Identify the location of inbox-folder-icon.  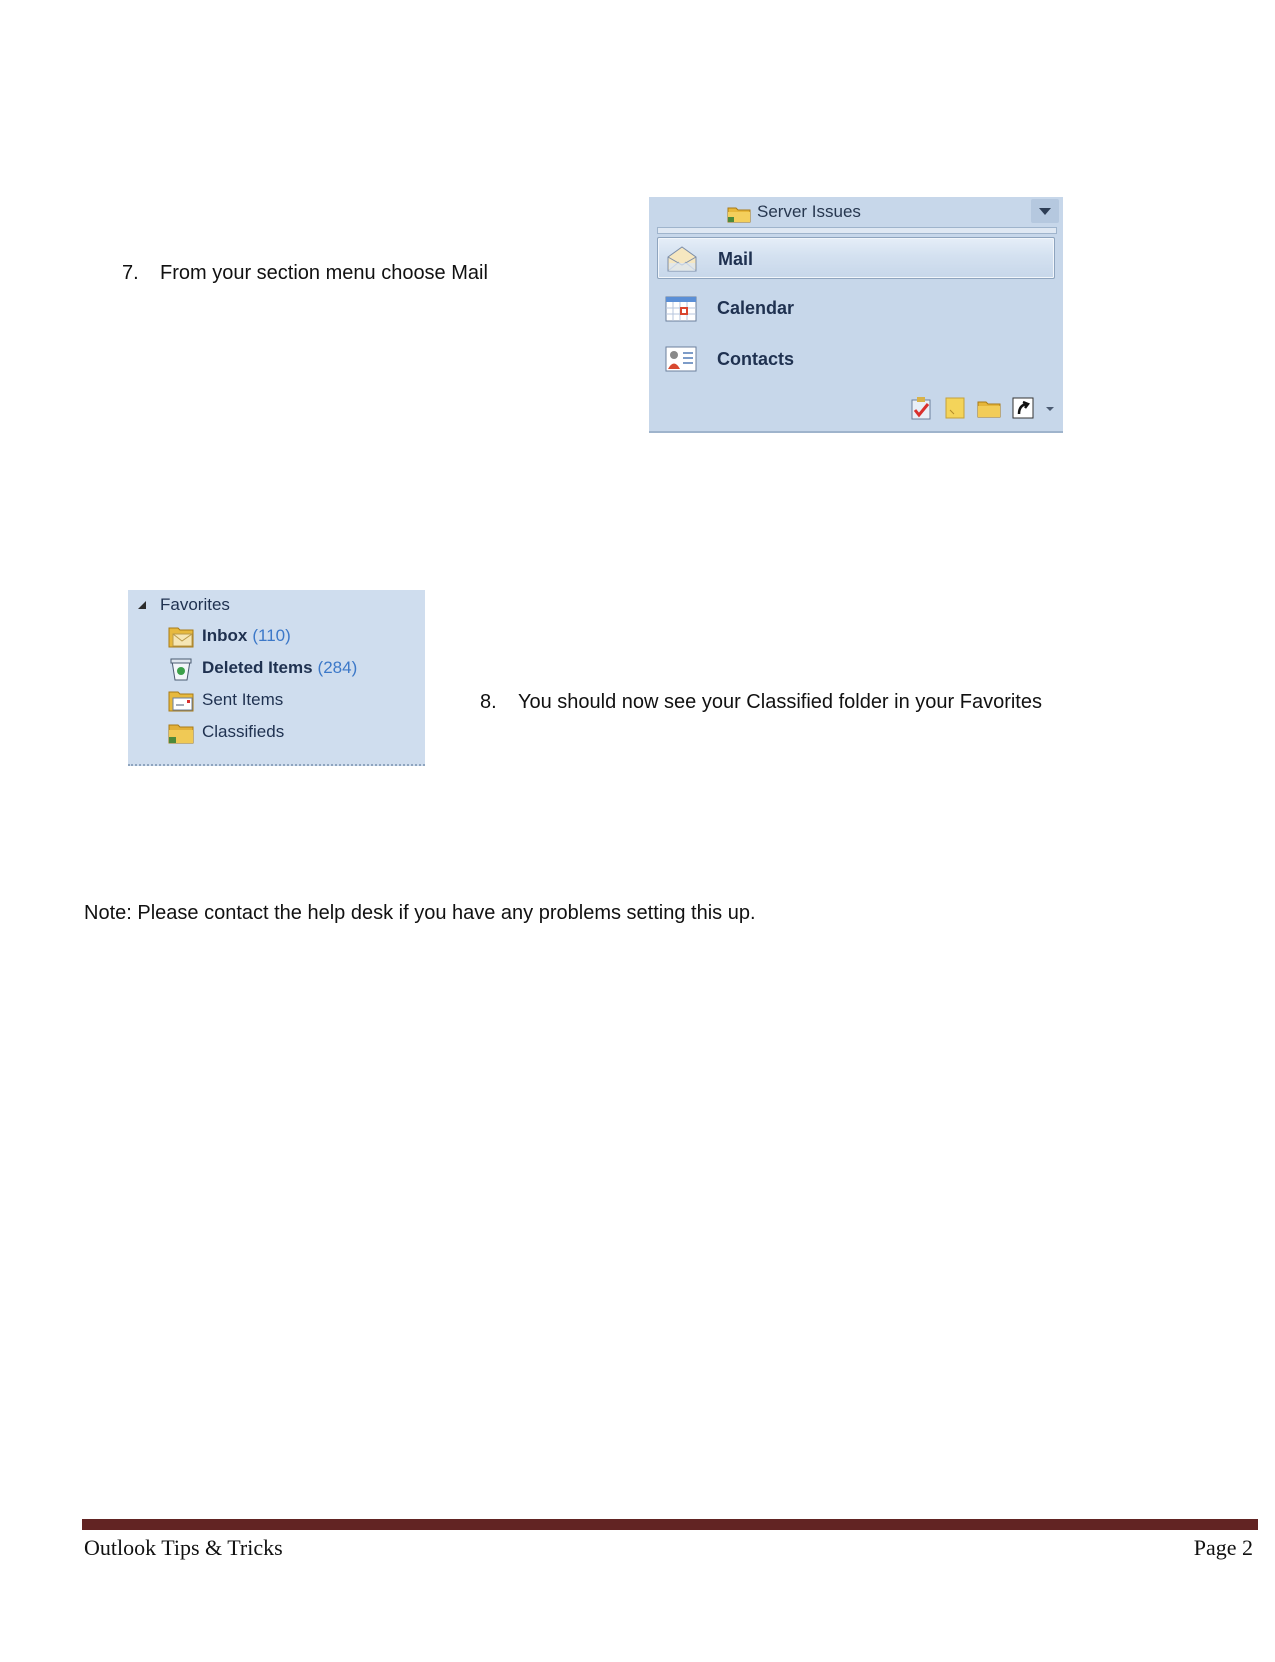
(181, 637).